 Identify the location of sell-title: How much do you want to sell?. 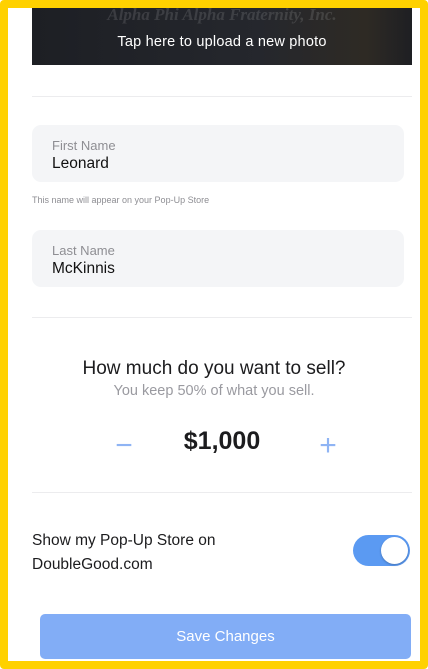
(214, 368).